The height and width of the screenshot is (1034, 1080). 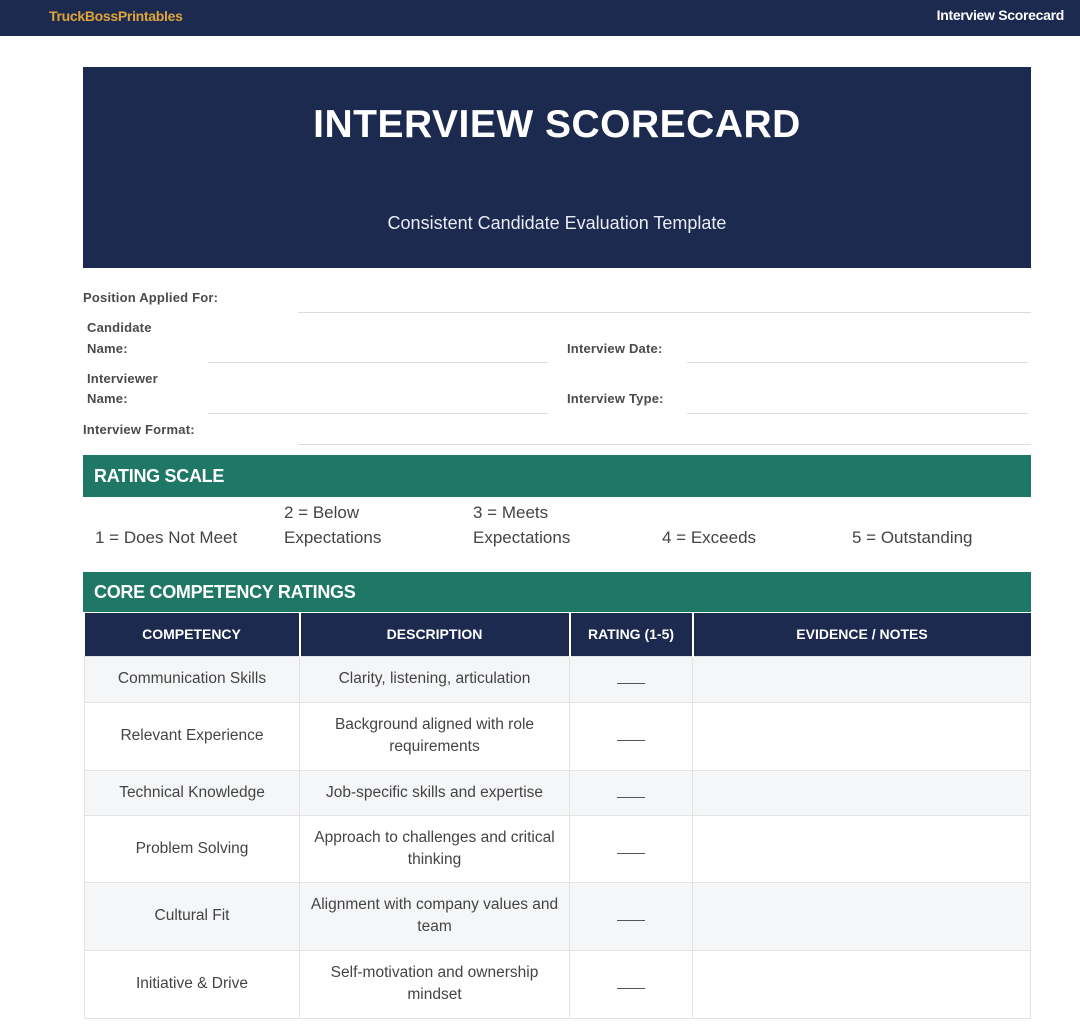 What do you see at coordinates (434, 984) in the screenshot?
I see `description-cell: Self-motivation and ownership mindset` at bounding box center [434, 984].